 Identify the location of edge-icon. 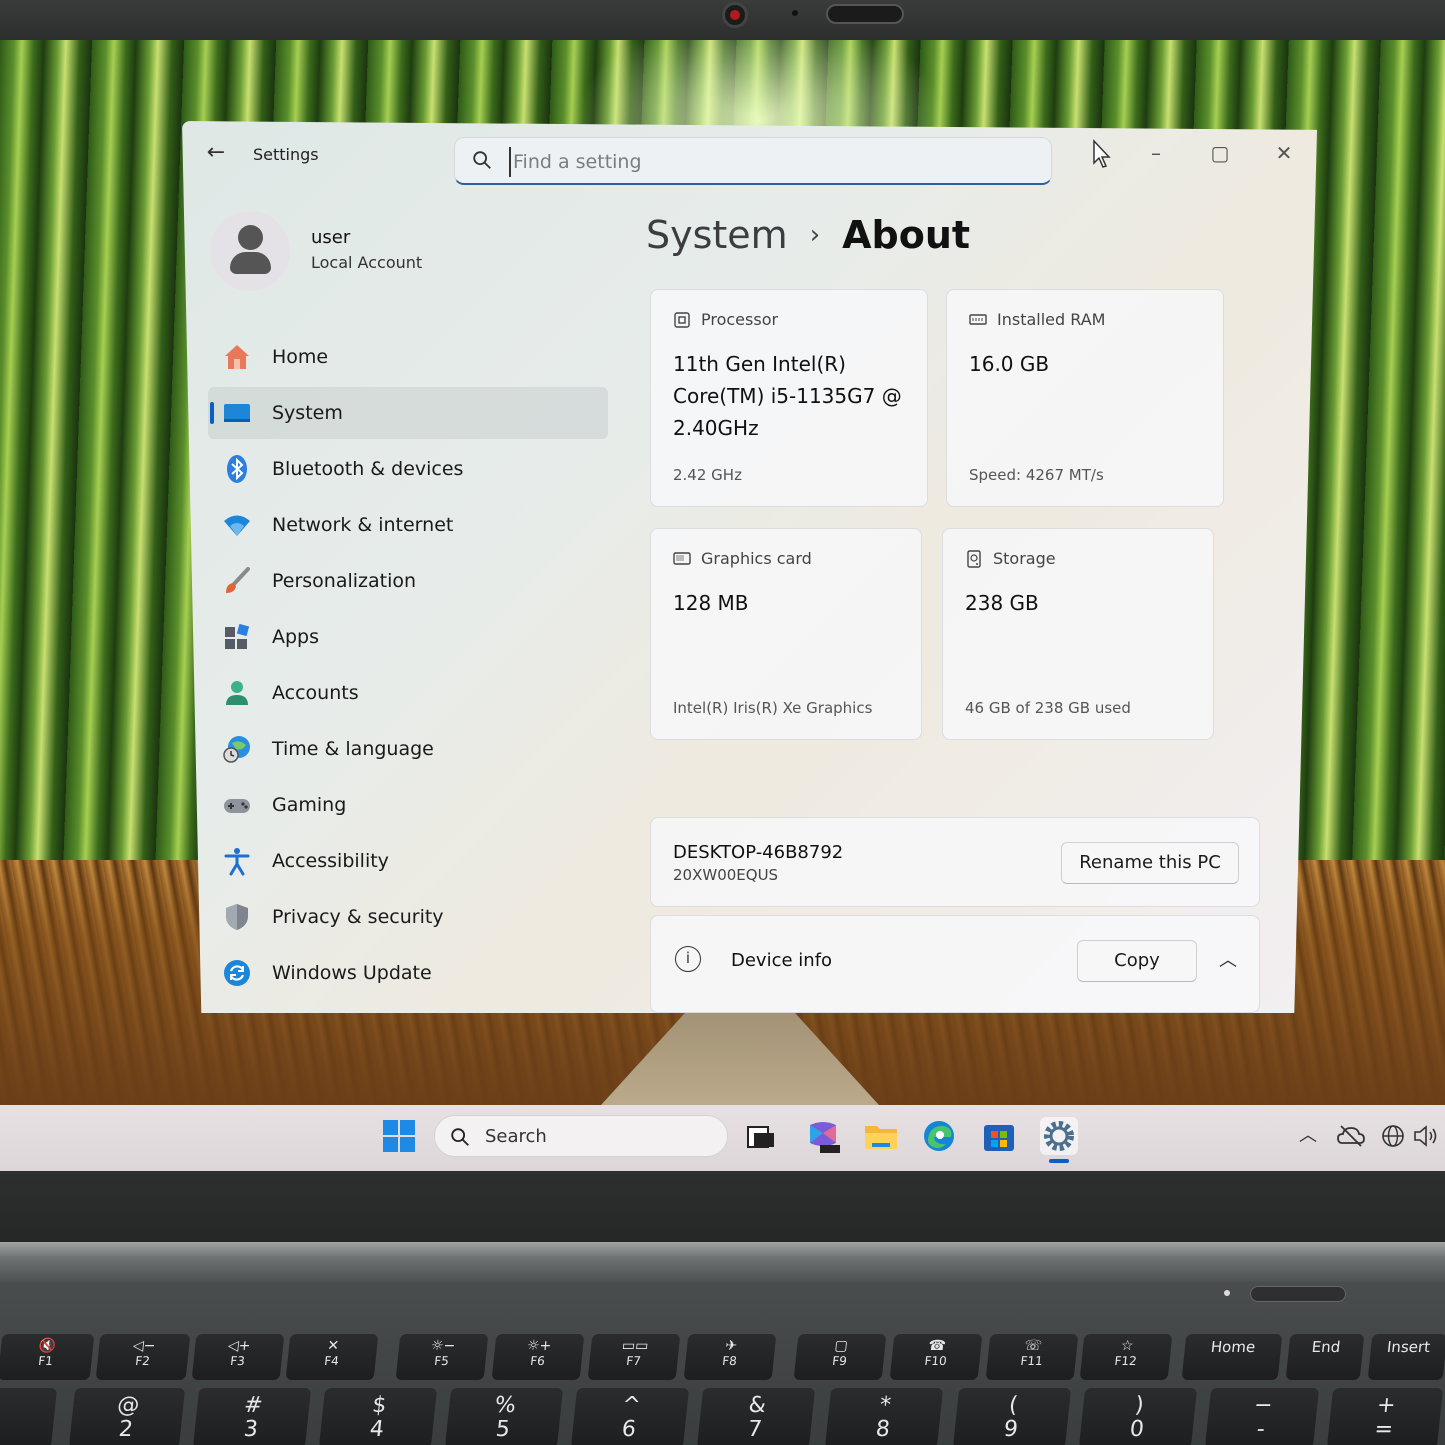
(939, 1136).